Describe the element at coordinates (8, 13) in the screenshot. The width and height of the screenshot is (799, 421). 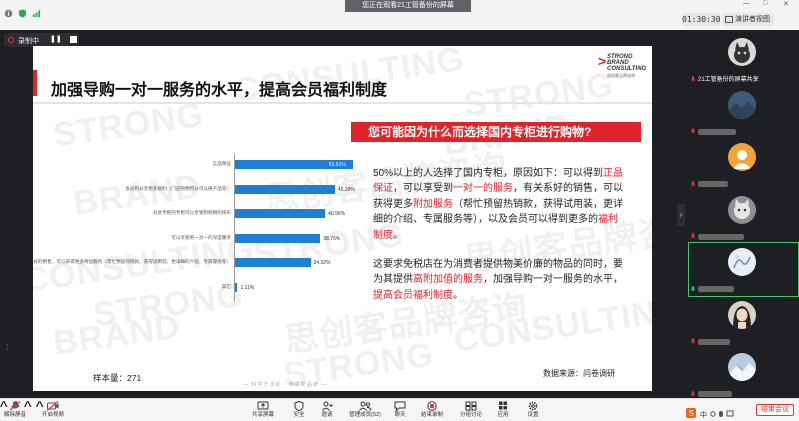
I see `info-icon` at that location.